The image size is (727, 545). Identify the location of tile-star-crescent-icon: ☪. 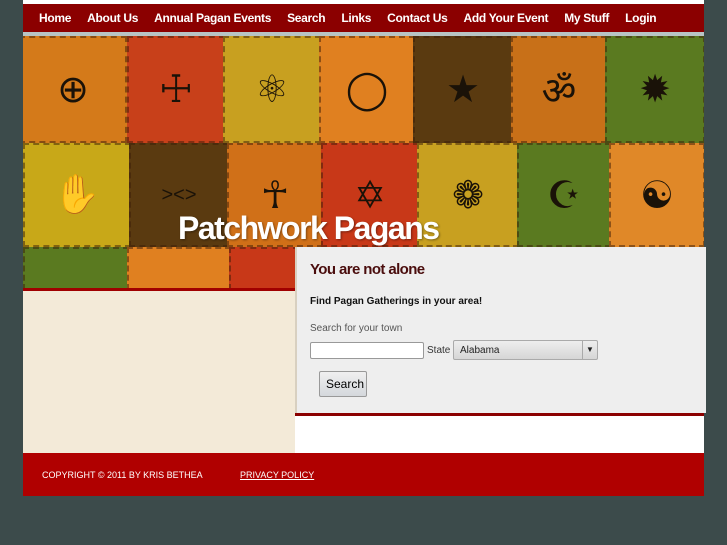
(564, 195).